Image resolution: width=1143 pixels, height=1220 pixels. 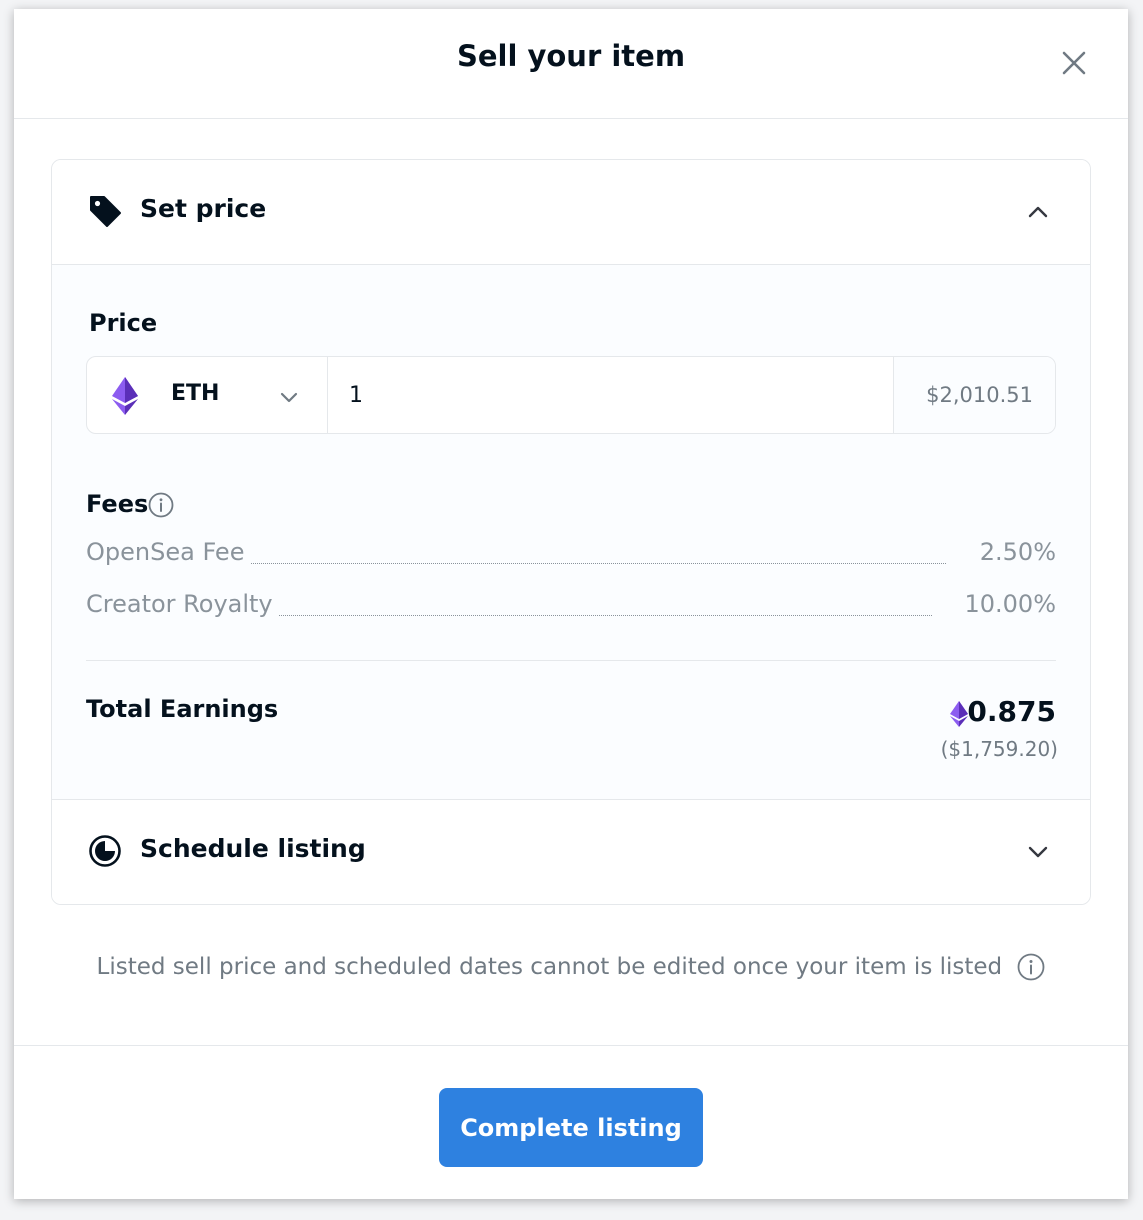 I want to click on total-earnings-amount: 0.875, so click(x=1011, y=711).